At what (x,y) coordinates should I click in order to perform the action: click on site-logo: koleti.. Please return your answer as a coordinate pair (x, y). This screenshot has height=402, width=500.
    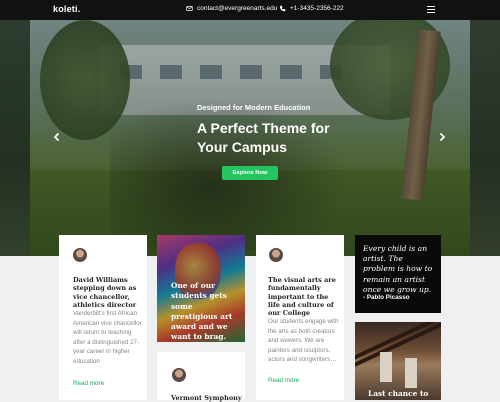
    Looking at the image, I should click on (66, 9).